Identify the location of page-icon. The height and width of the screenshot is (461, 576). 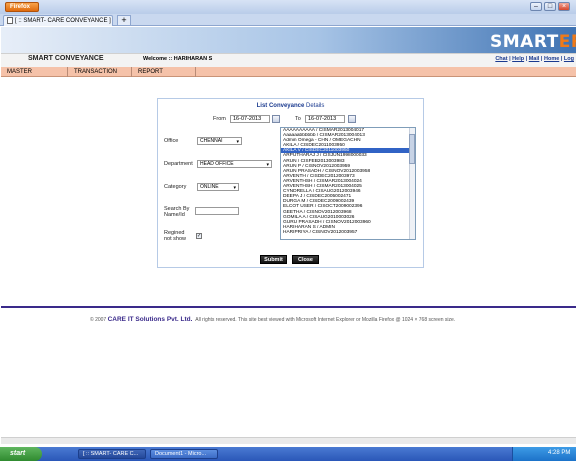
(10, 20).